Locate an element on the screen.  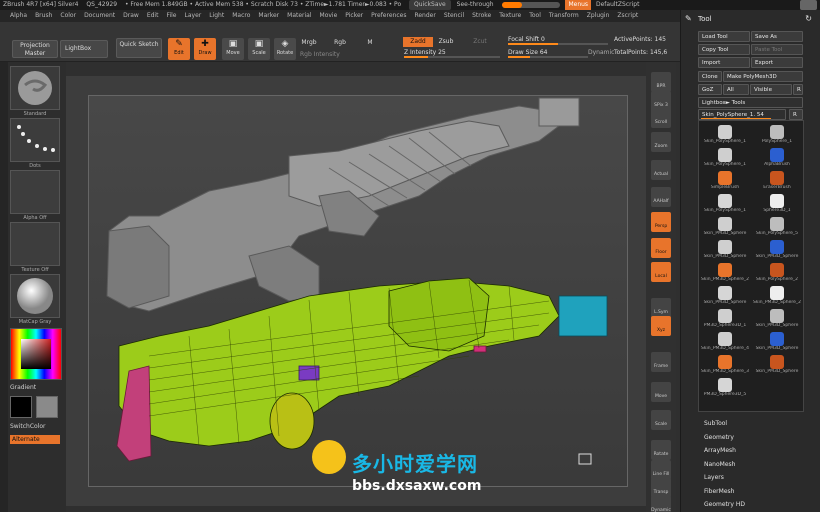
menu-stroke: Stroke is located at coordinates (481, 15).